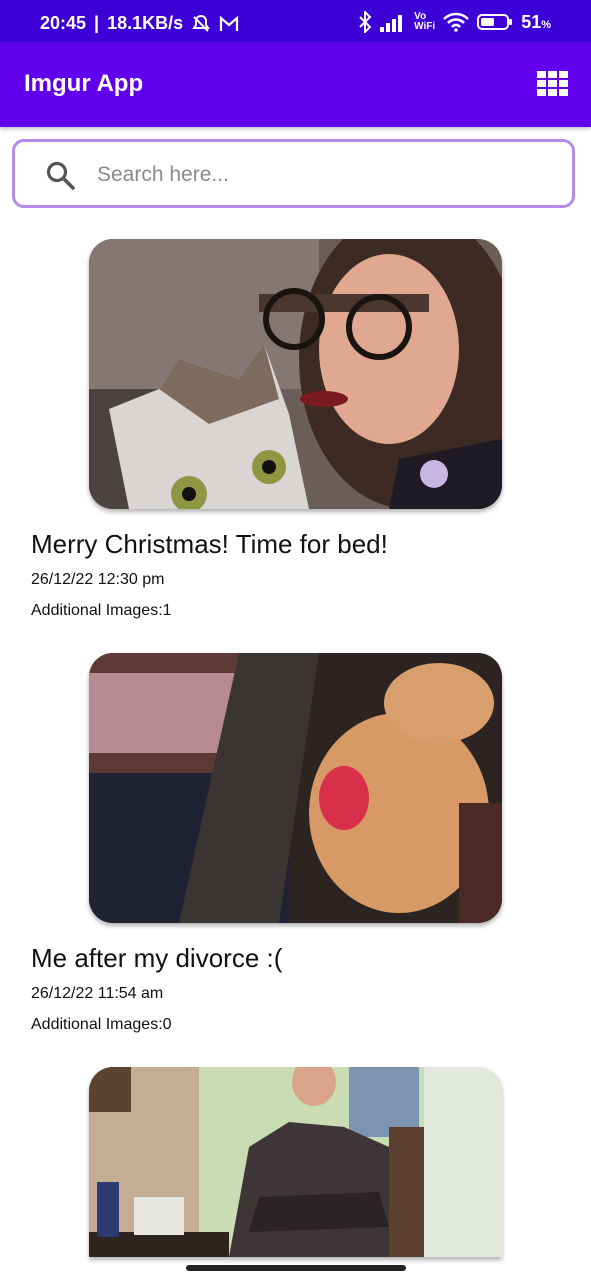 The width and height of the screenshot is (591, 1280). I want to click on battery-level: 51%, so click(536, 21).